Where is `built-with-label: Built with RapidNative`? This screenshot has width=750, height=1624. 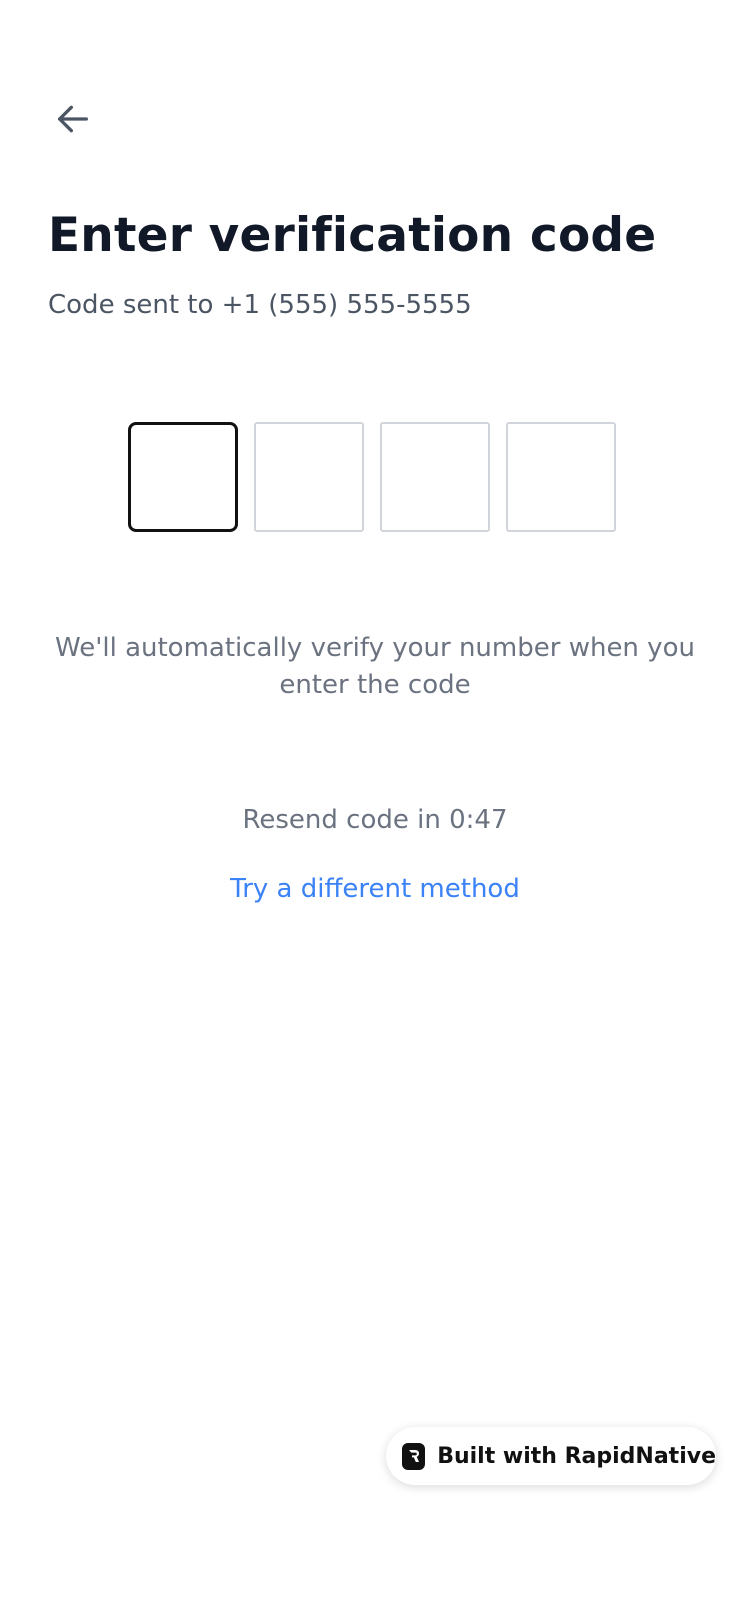
built-with-label: Built with RapidNative is located at coordinates (576, 1456).